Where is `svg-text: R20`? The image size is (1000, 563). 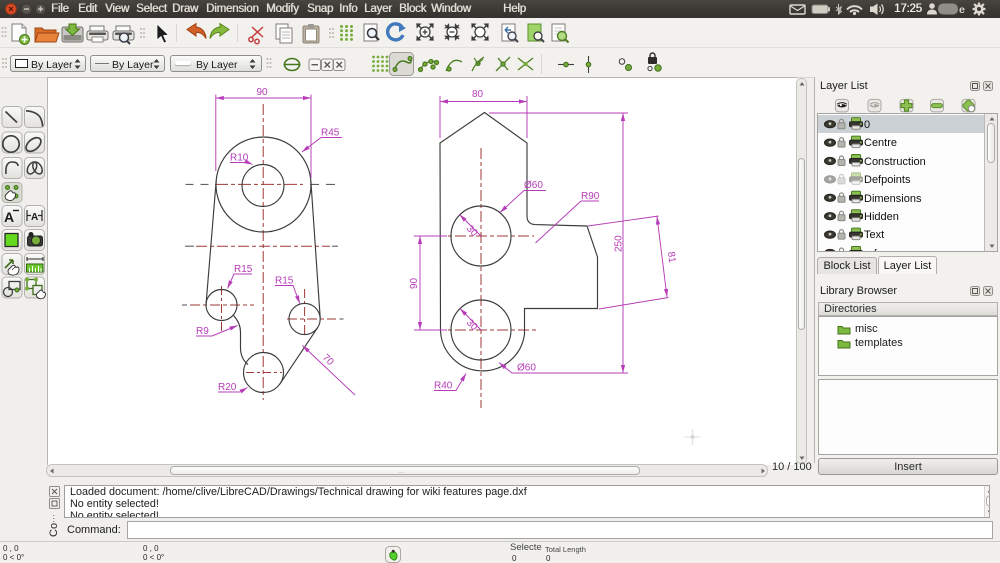 svg-text: R20 is located at coordinates (227, 387).